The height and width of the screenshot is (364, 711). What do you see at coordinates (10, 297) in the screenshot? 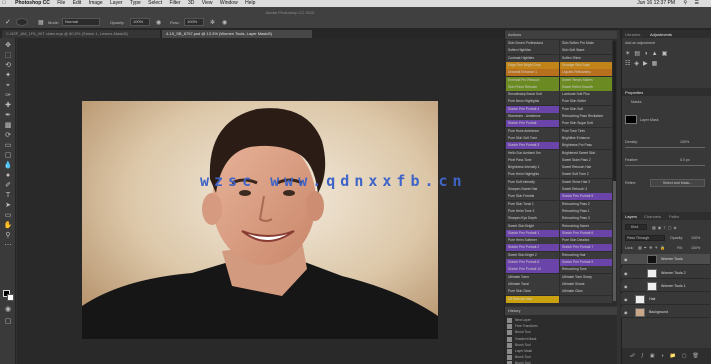
I see `background-color-swatch` at bounding box center [10, 297].